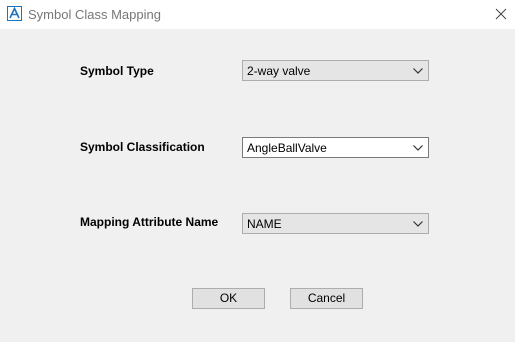 This screenshot has width=515, height=342. Describe the element at coordinates (149, 222) in the screenshot. I see `mapping-attribute-label: Mapping Attribute Name` at that location.